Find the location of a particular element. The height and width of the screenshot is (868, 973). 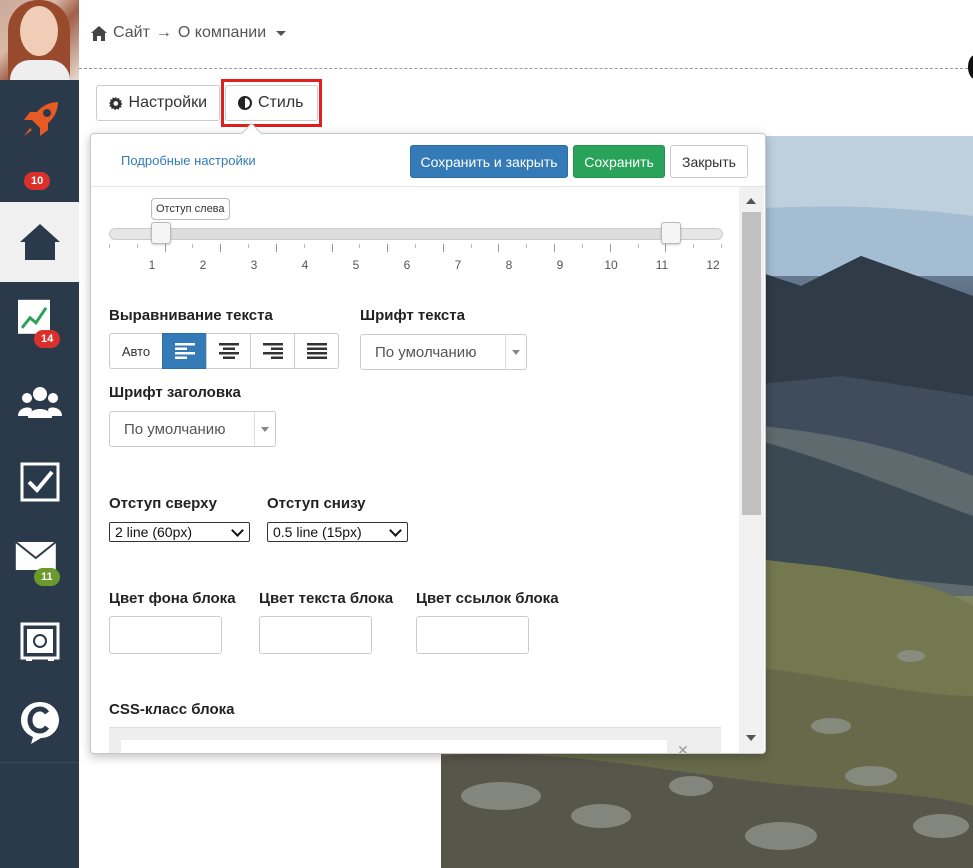

text-color-input is located at coordinates (315, 635).